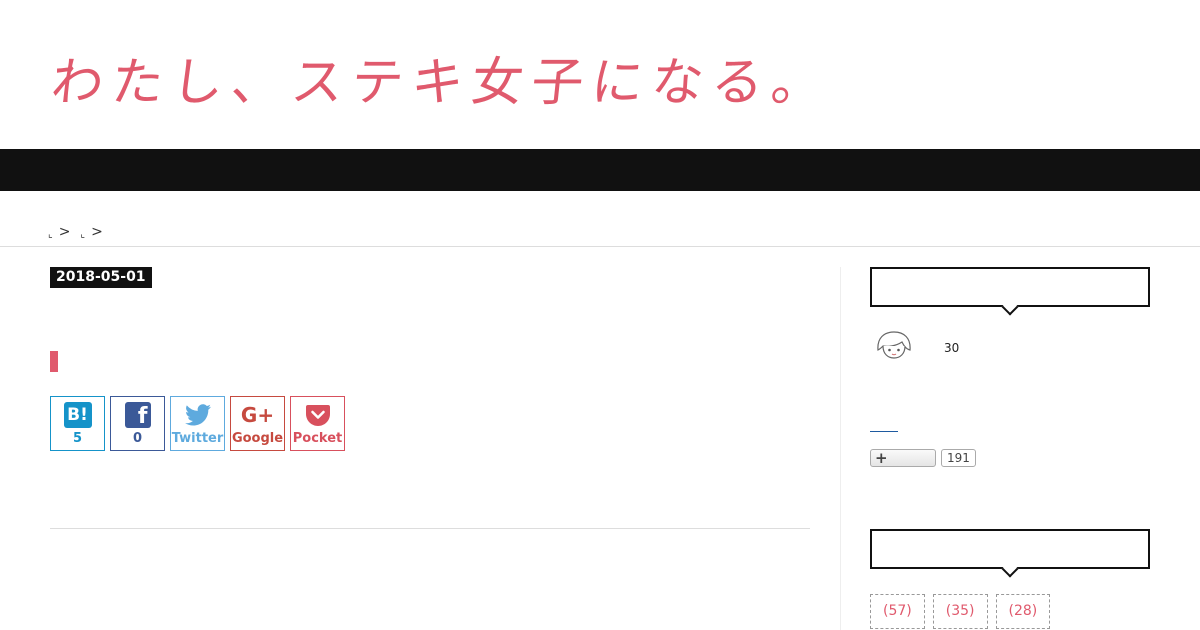  Describe the element at coordinates (137, 438) in the screenshot. I see `facebook-count: 0` at that location.